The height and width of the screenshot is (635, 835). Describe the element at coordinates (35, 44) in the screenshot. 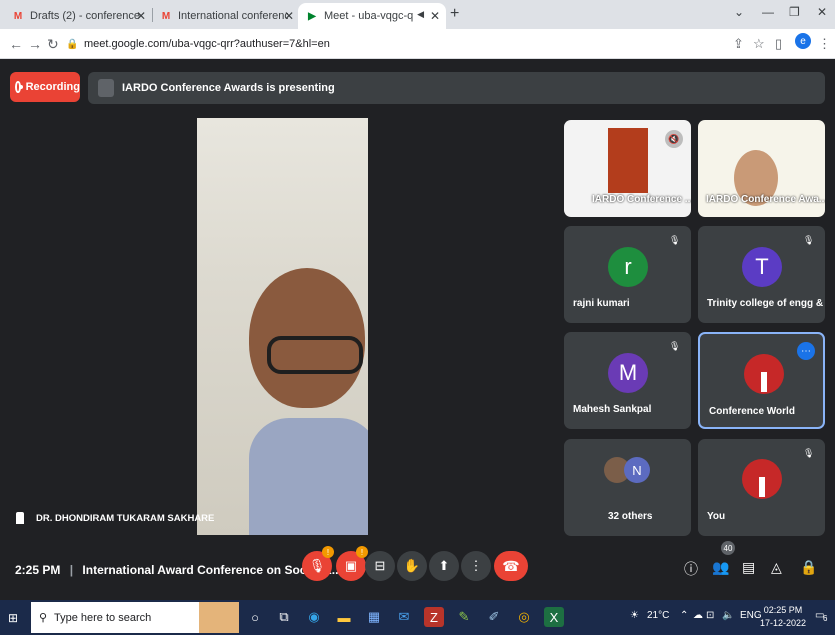

I see `forward-button: →` at that location.